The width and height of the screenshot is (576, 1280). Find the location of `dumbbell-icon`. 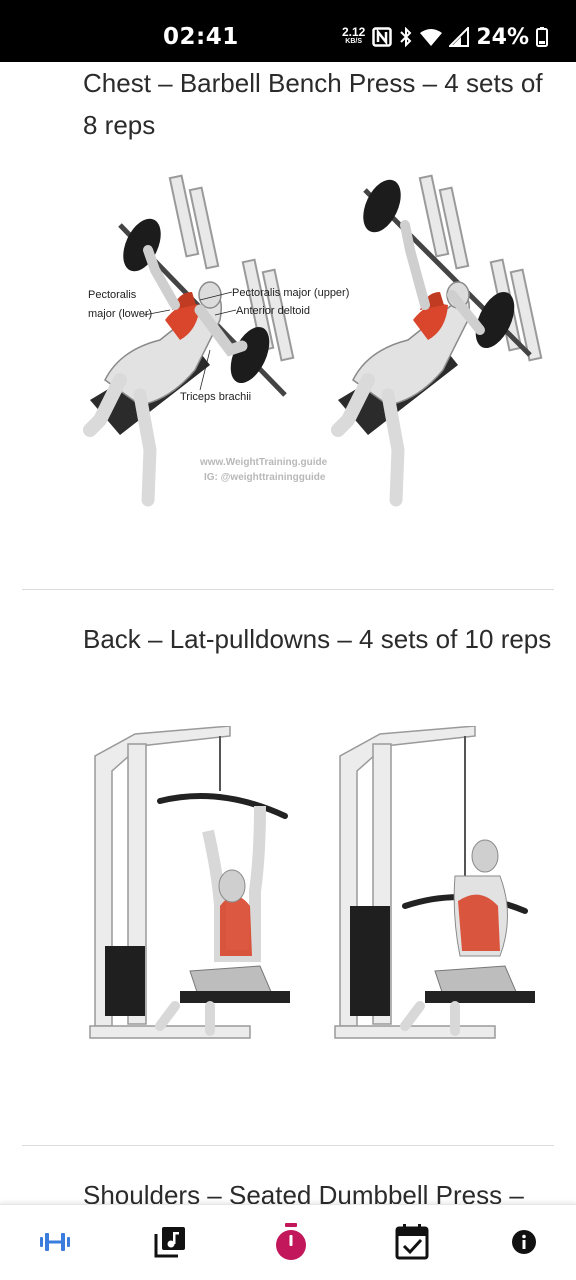

dumbbell-icon is located at coordinates (55, 1242).